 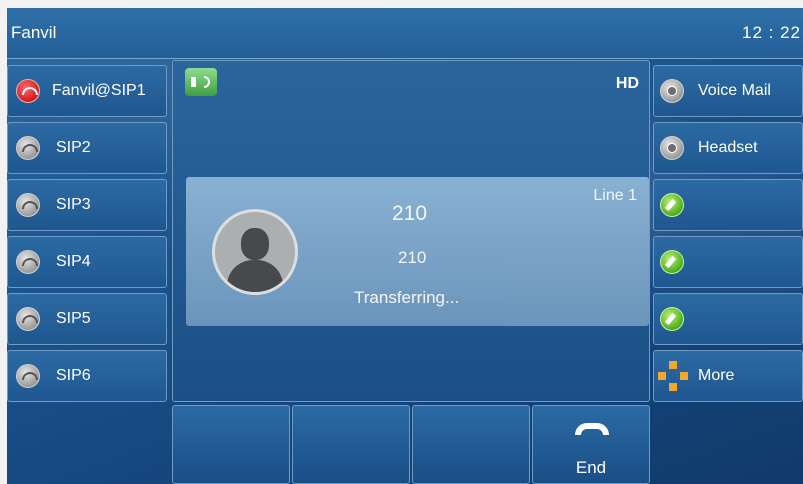 I want to click on brand-label: Fanvil, so click(x=34, y=32).